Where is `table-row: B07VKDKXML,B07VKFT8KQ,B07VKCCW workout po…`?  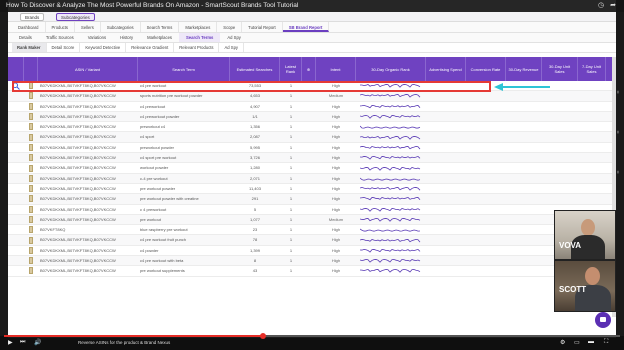
table-row: B07VKDKXML,B07VKFT8KQ,B07VKCCW workout po… is located at coordinates (312, 168).